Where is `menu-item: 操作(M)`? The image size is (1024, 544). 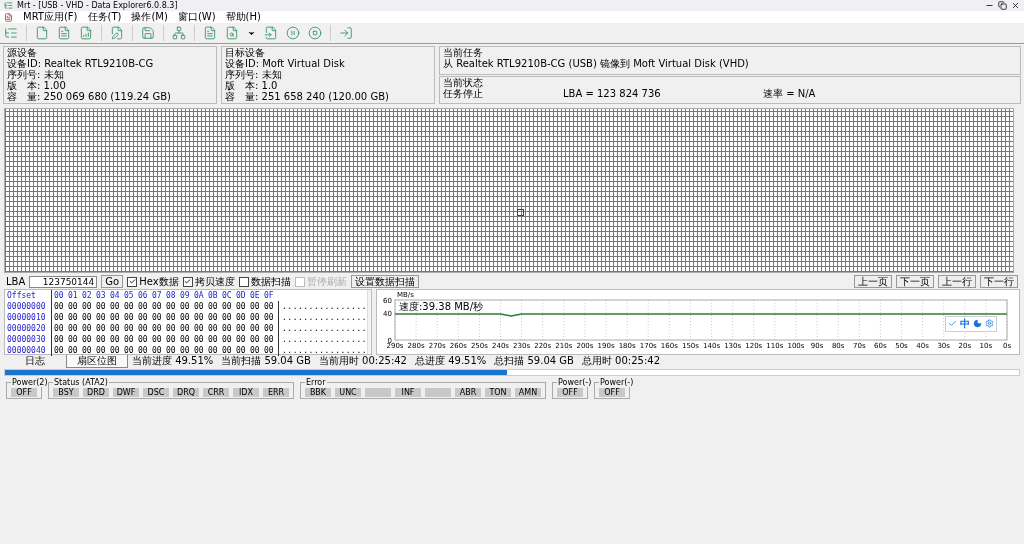 menu-item: 操作(M) is located at coordinates (149, 17).